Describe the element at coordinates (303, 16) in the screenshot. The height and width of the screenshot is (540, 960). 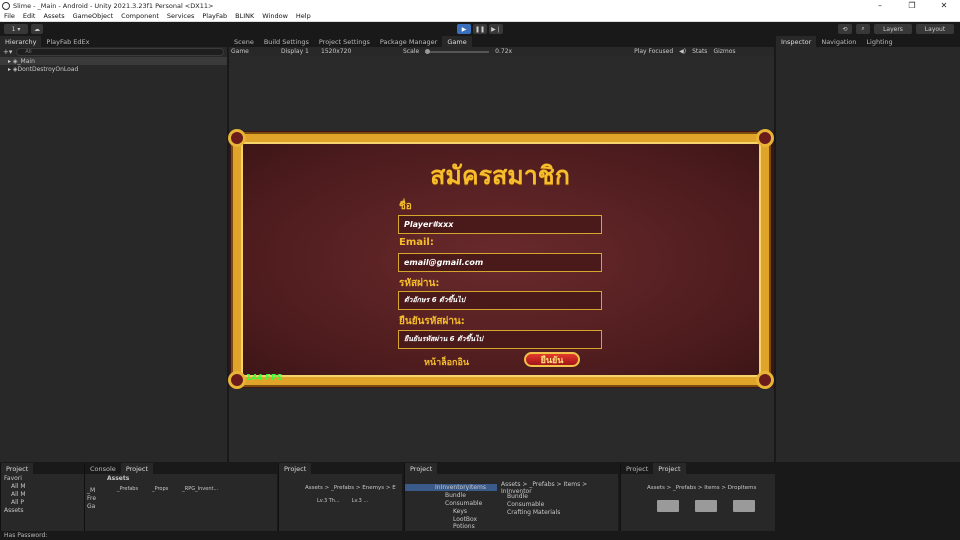
I see `menu-help: Help` at that location.